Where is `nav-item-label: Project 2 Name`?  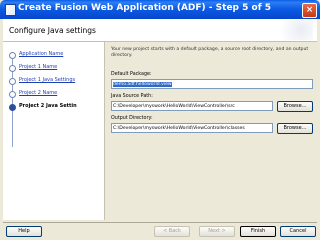
nav-item-label: Project 2 Name is located at coordinates (38, 93).